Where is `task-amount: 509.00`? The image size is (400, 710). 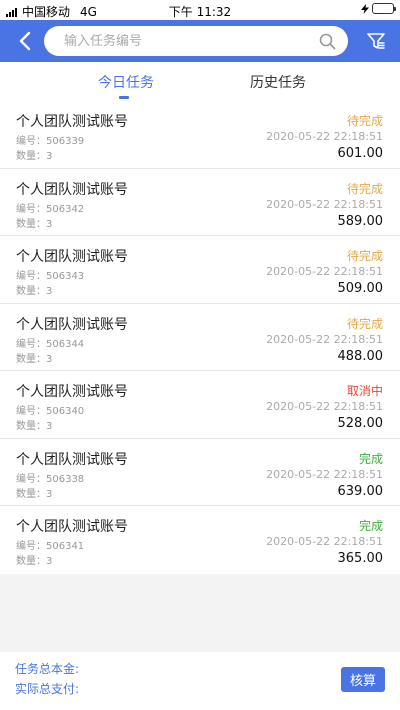
task-amount: 509.00 is located at coordinates (360, 288).